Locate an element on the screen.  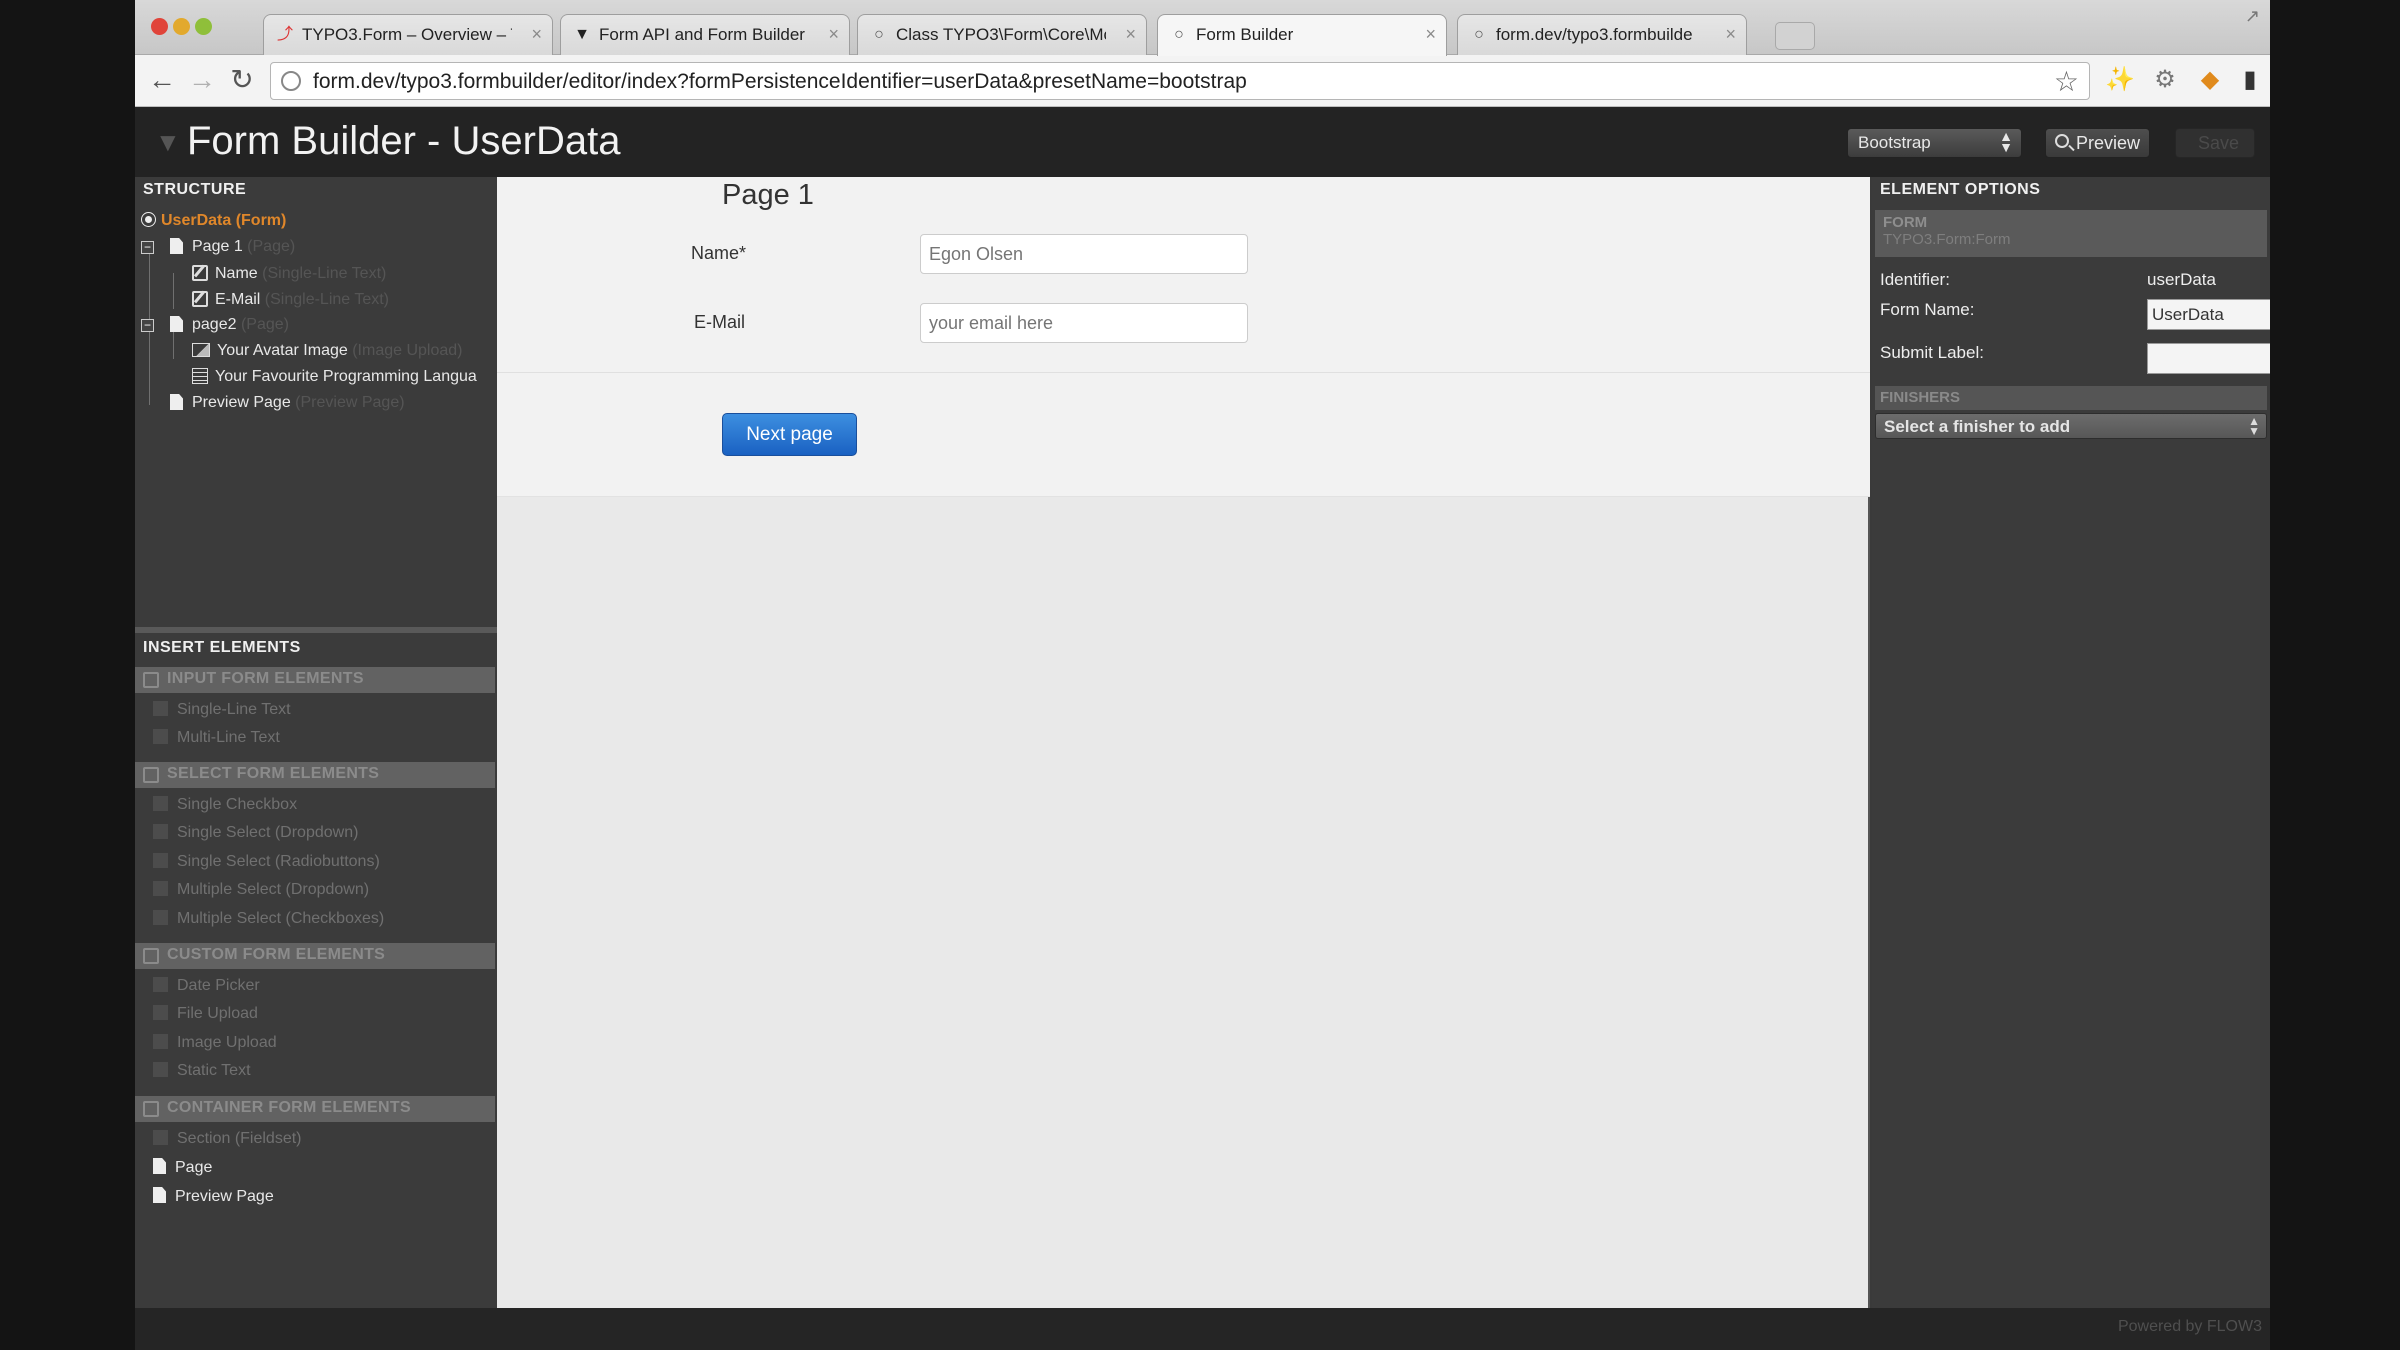
identifier-value: userData is located at coordinates (2181, 279).